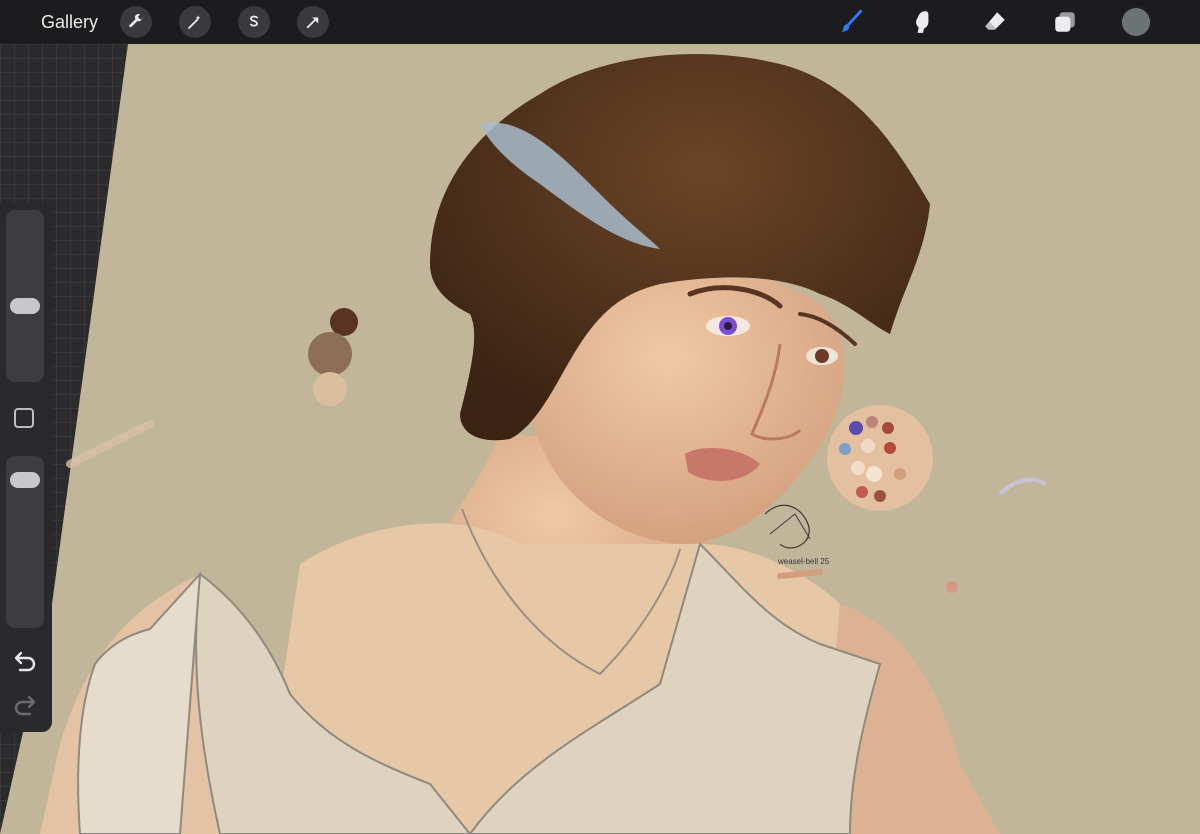 The image size is (1200, 834). What do you see at coordinates (24, 418) in the screenshot?
I see `modify-button` at bounding box center [24, 418].